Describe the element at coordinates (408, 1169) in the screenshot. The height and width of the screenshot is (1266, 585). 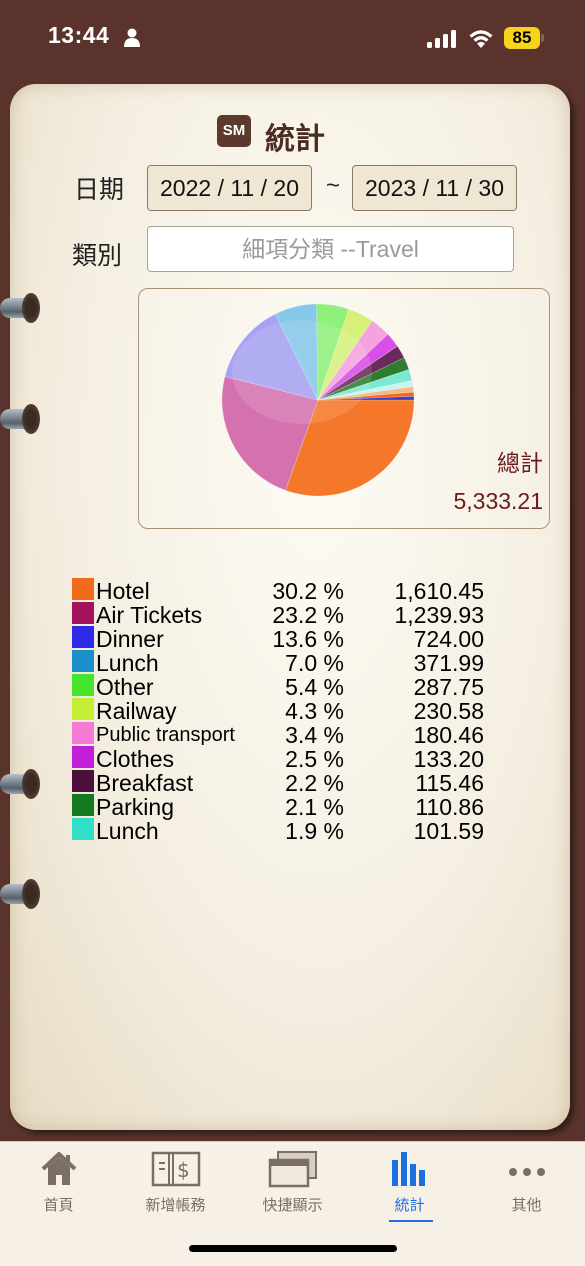
I see `stats-icon` at that location.